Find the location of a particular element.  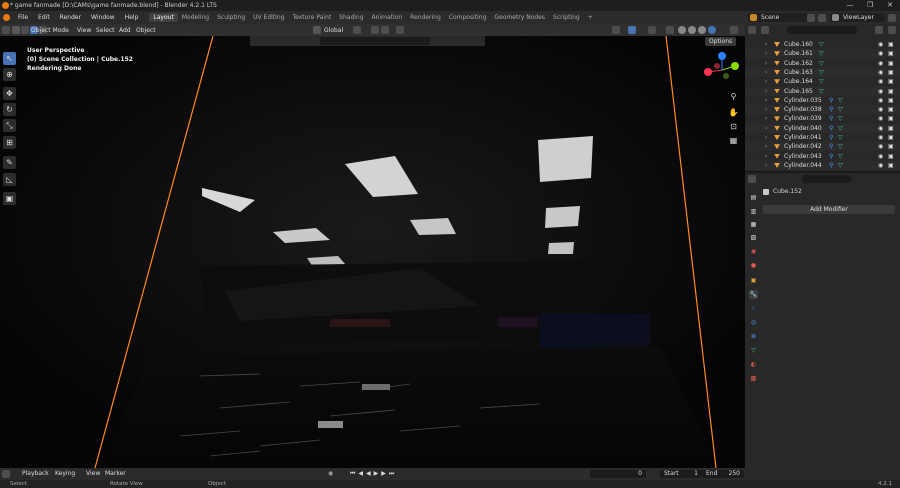

add-cube-tool-button: ▣ is located at coordinates (9, 198).